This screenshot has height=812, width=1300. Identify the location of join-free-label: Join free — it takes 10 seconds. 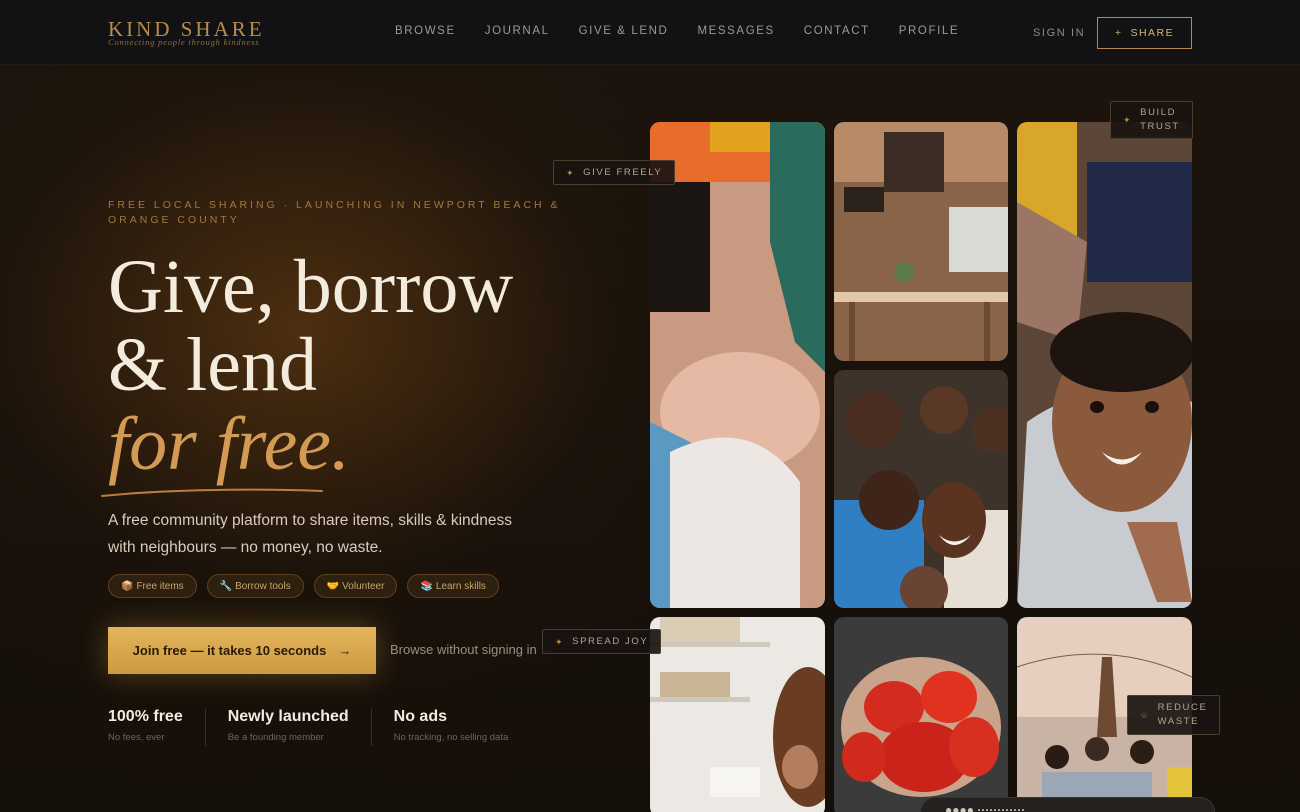
(229, 650).